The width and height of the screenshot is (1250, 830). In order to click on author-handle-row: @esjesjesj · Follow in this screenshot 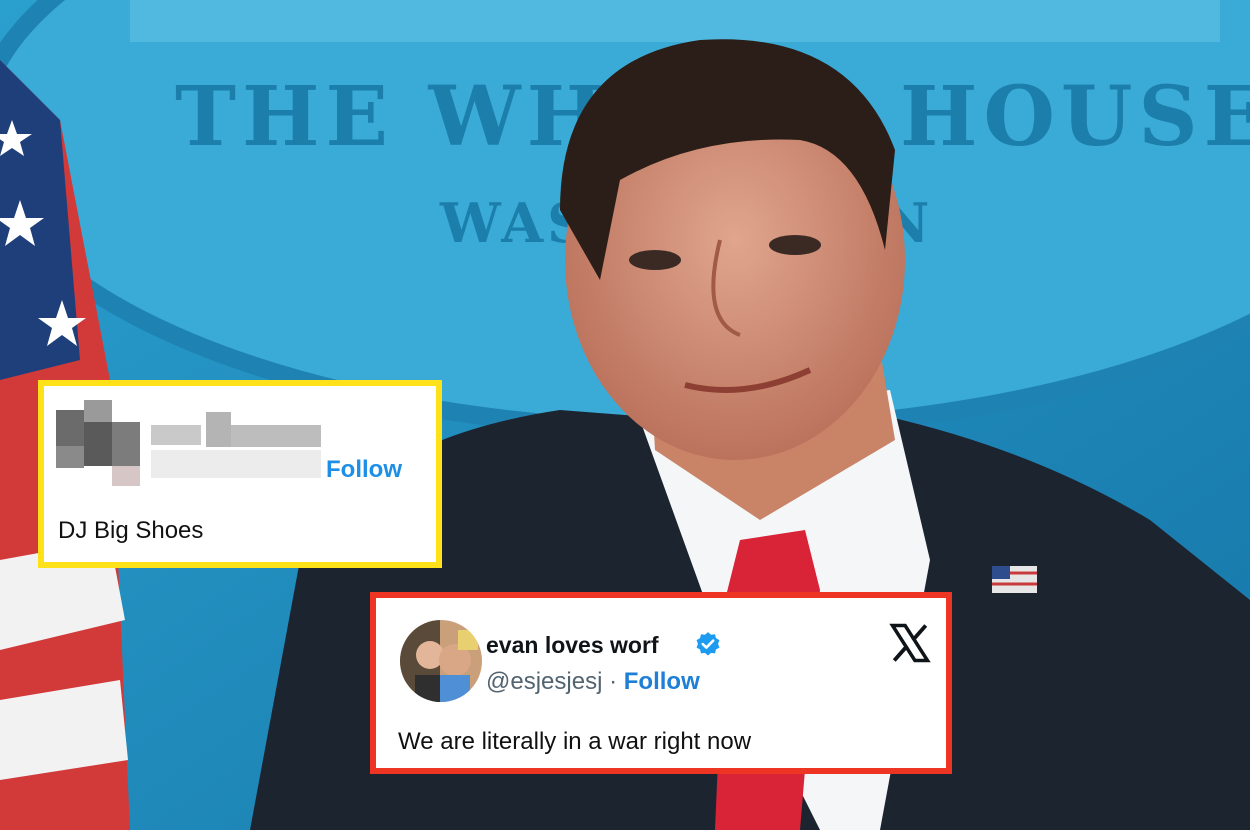, I will do `click(593, 682)`.